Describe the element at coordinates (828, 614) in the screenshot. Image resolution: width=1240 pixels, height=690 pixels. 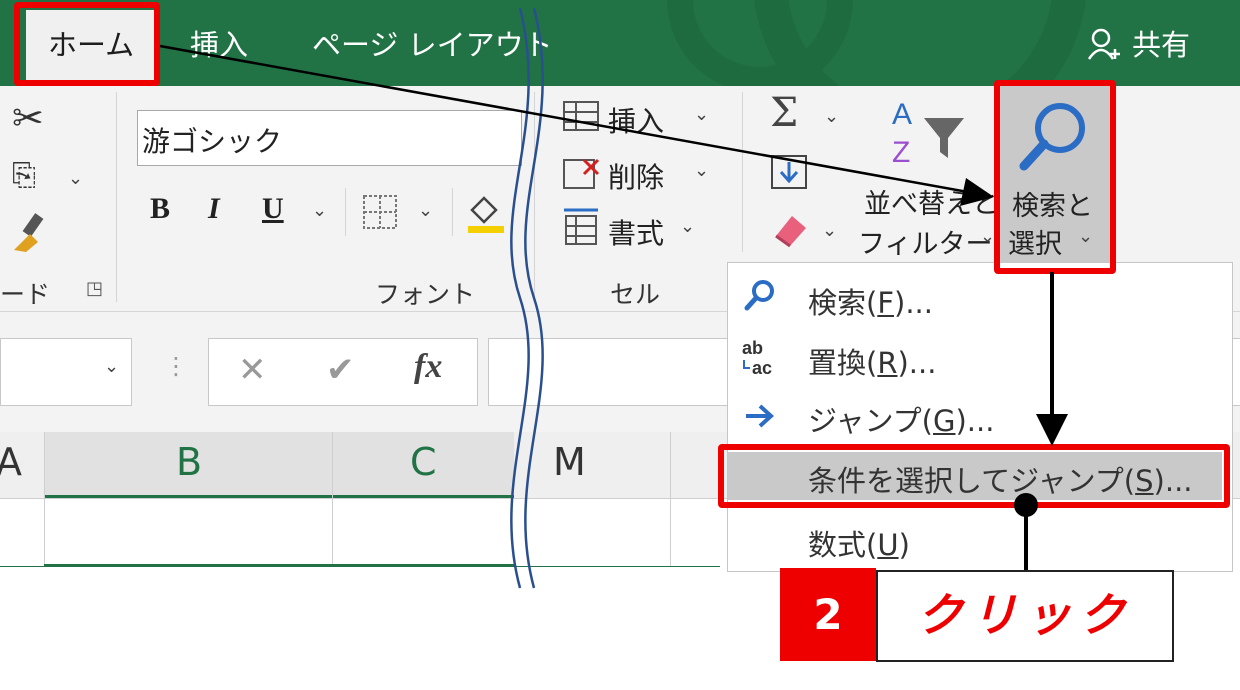
I see `step-number-badge: 2` at that location.